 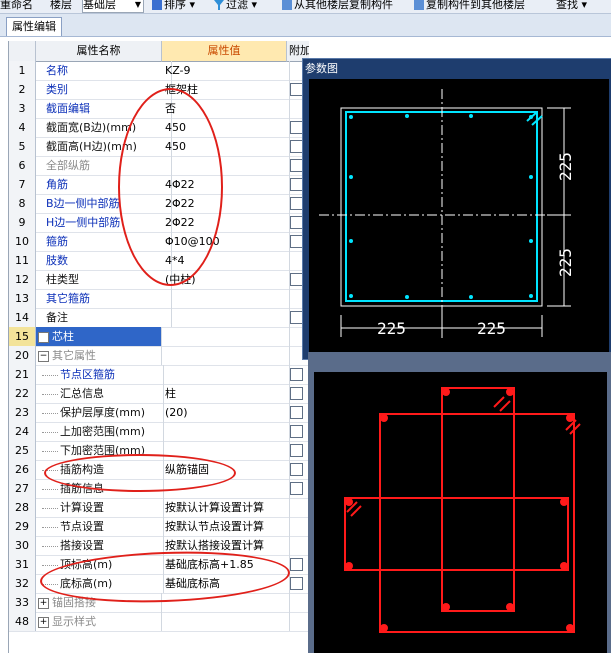 I want to click on chevron-down-icon: ▼, so click(x=137, y=4).